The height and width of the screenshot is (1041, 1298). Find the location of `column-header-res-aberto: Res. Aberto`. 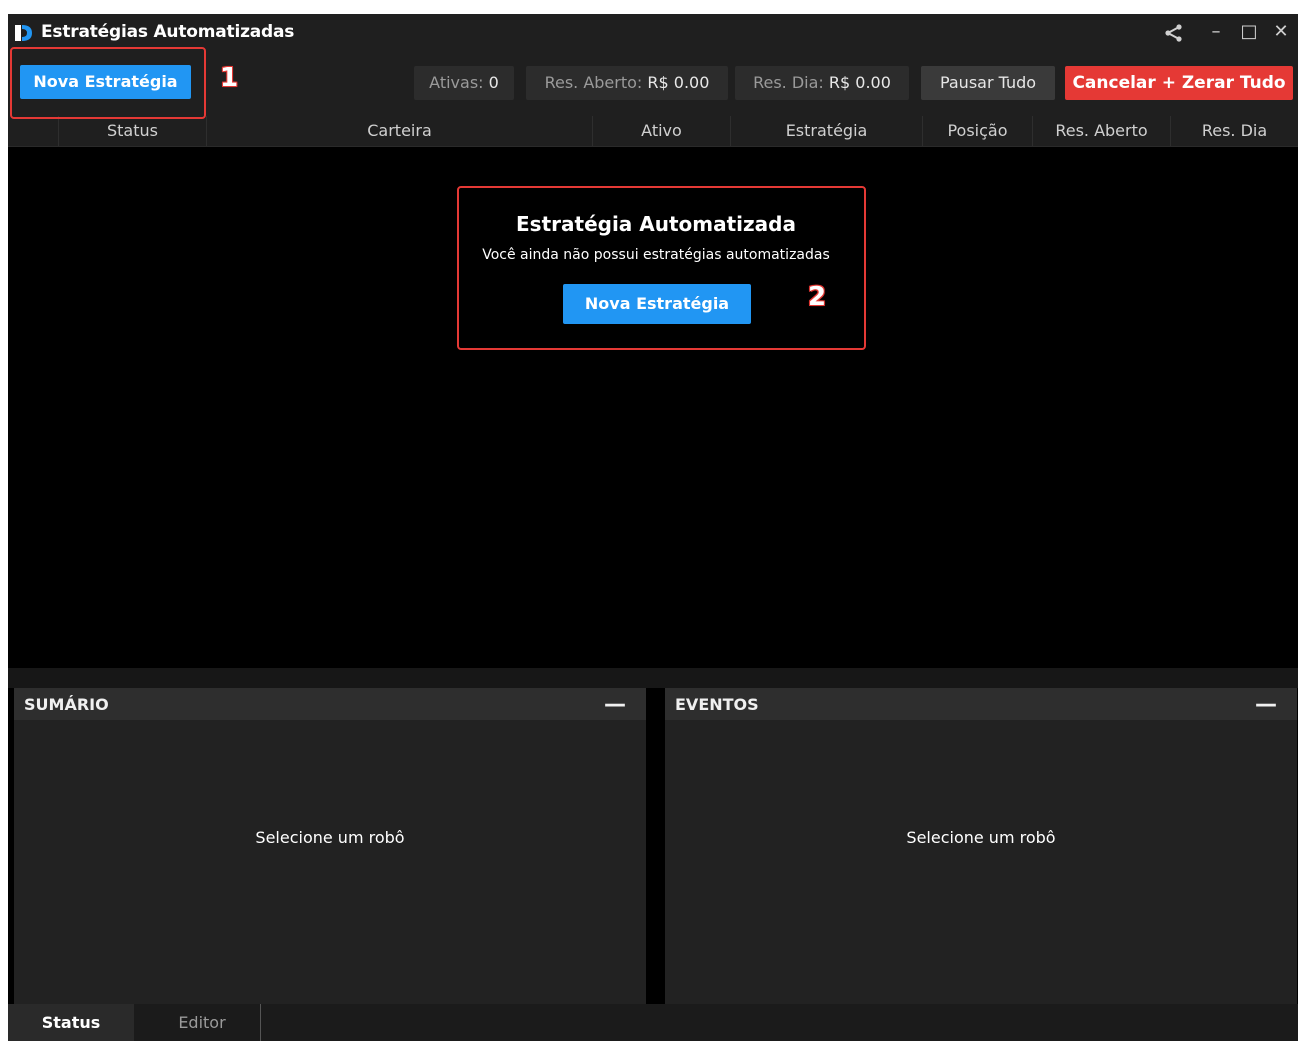

column-header-res-aberto: Res. Aberto is located at coordinates (1101, 131).